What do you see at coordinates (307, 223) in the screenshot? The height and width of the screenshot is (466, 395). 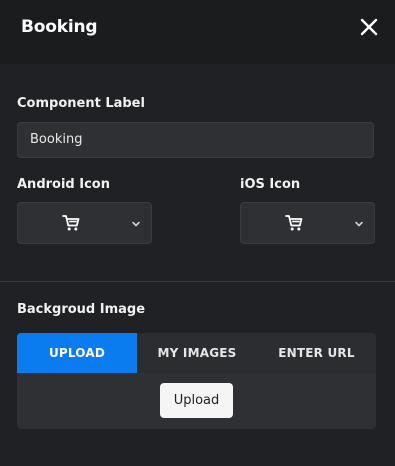 I see `ios-icon-select` at bounding box center [307, 223].